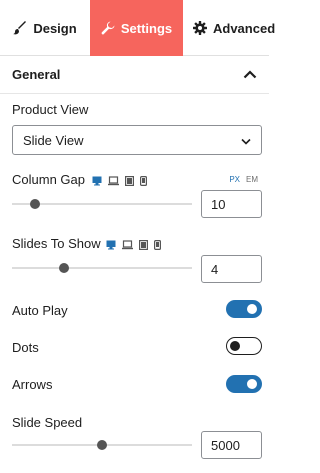 The height and width of the screenshot is (473, 320). I want to click on dots-toggle, so click(244, 346).